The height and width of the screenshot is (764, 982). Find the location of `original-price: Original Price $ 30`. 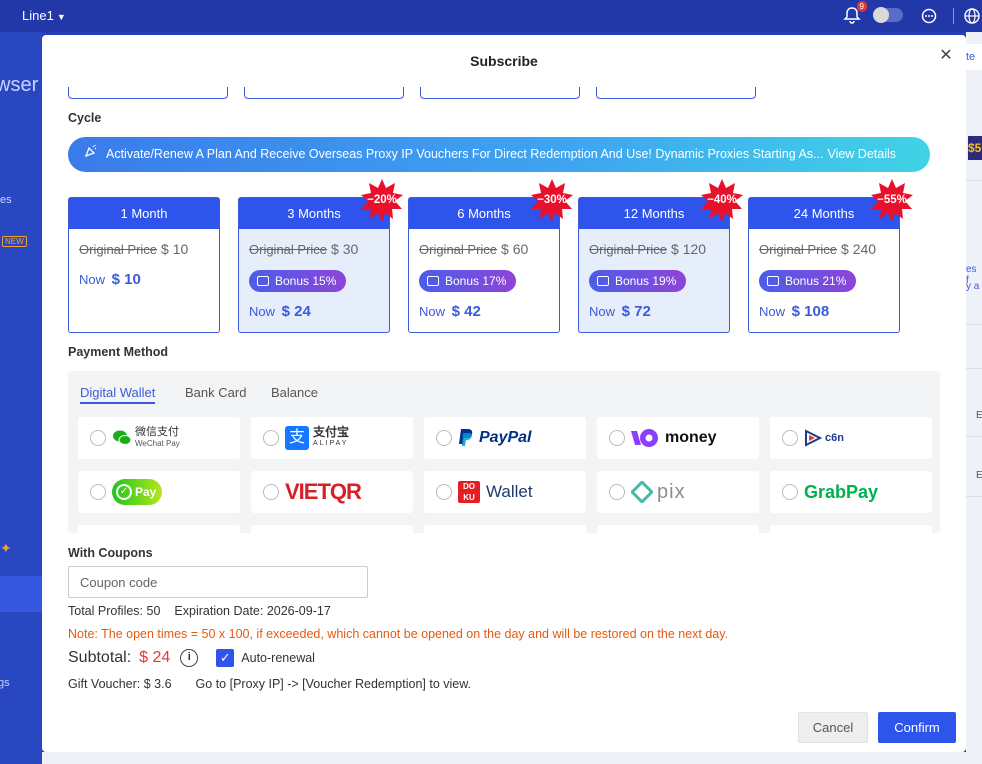

original-price: Original Price $ 30 is located at coordinates (303, 249).